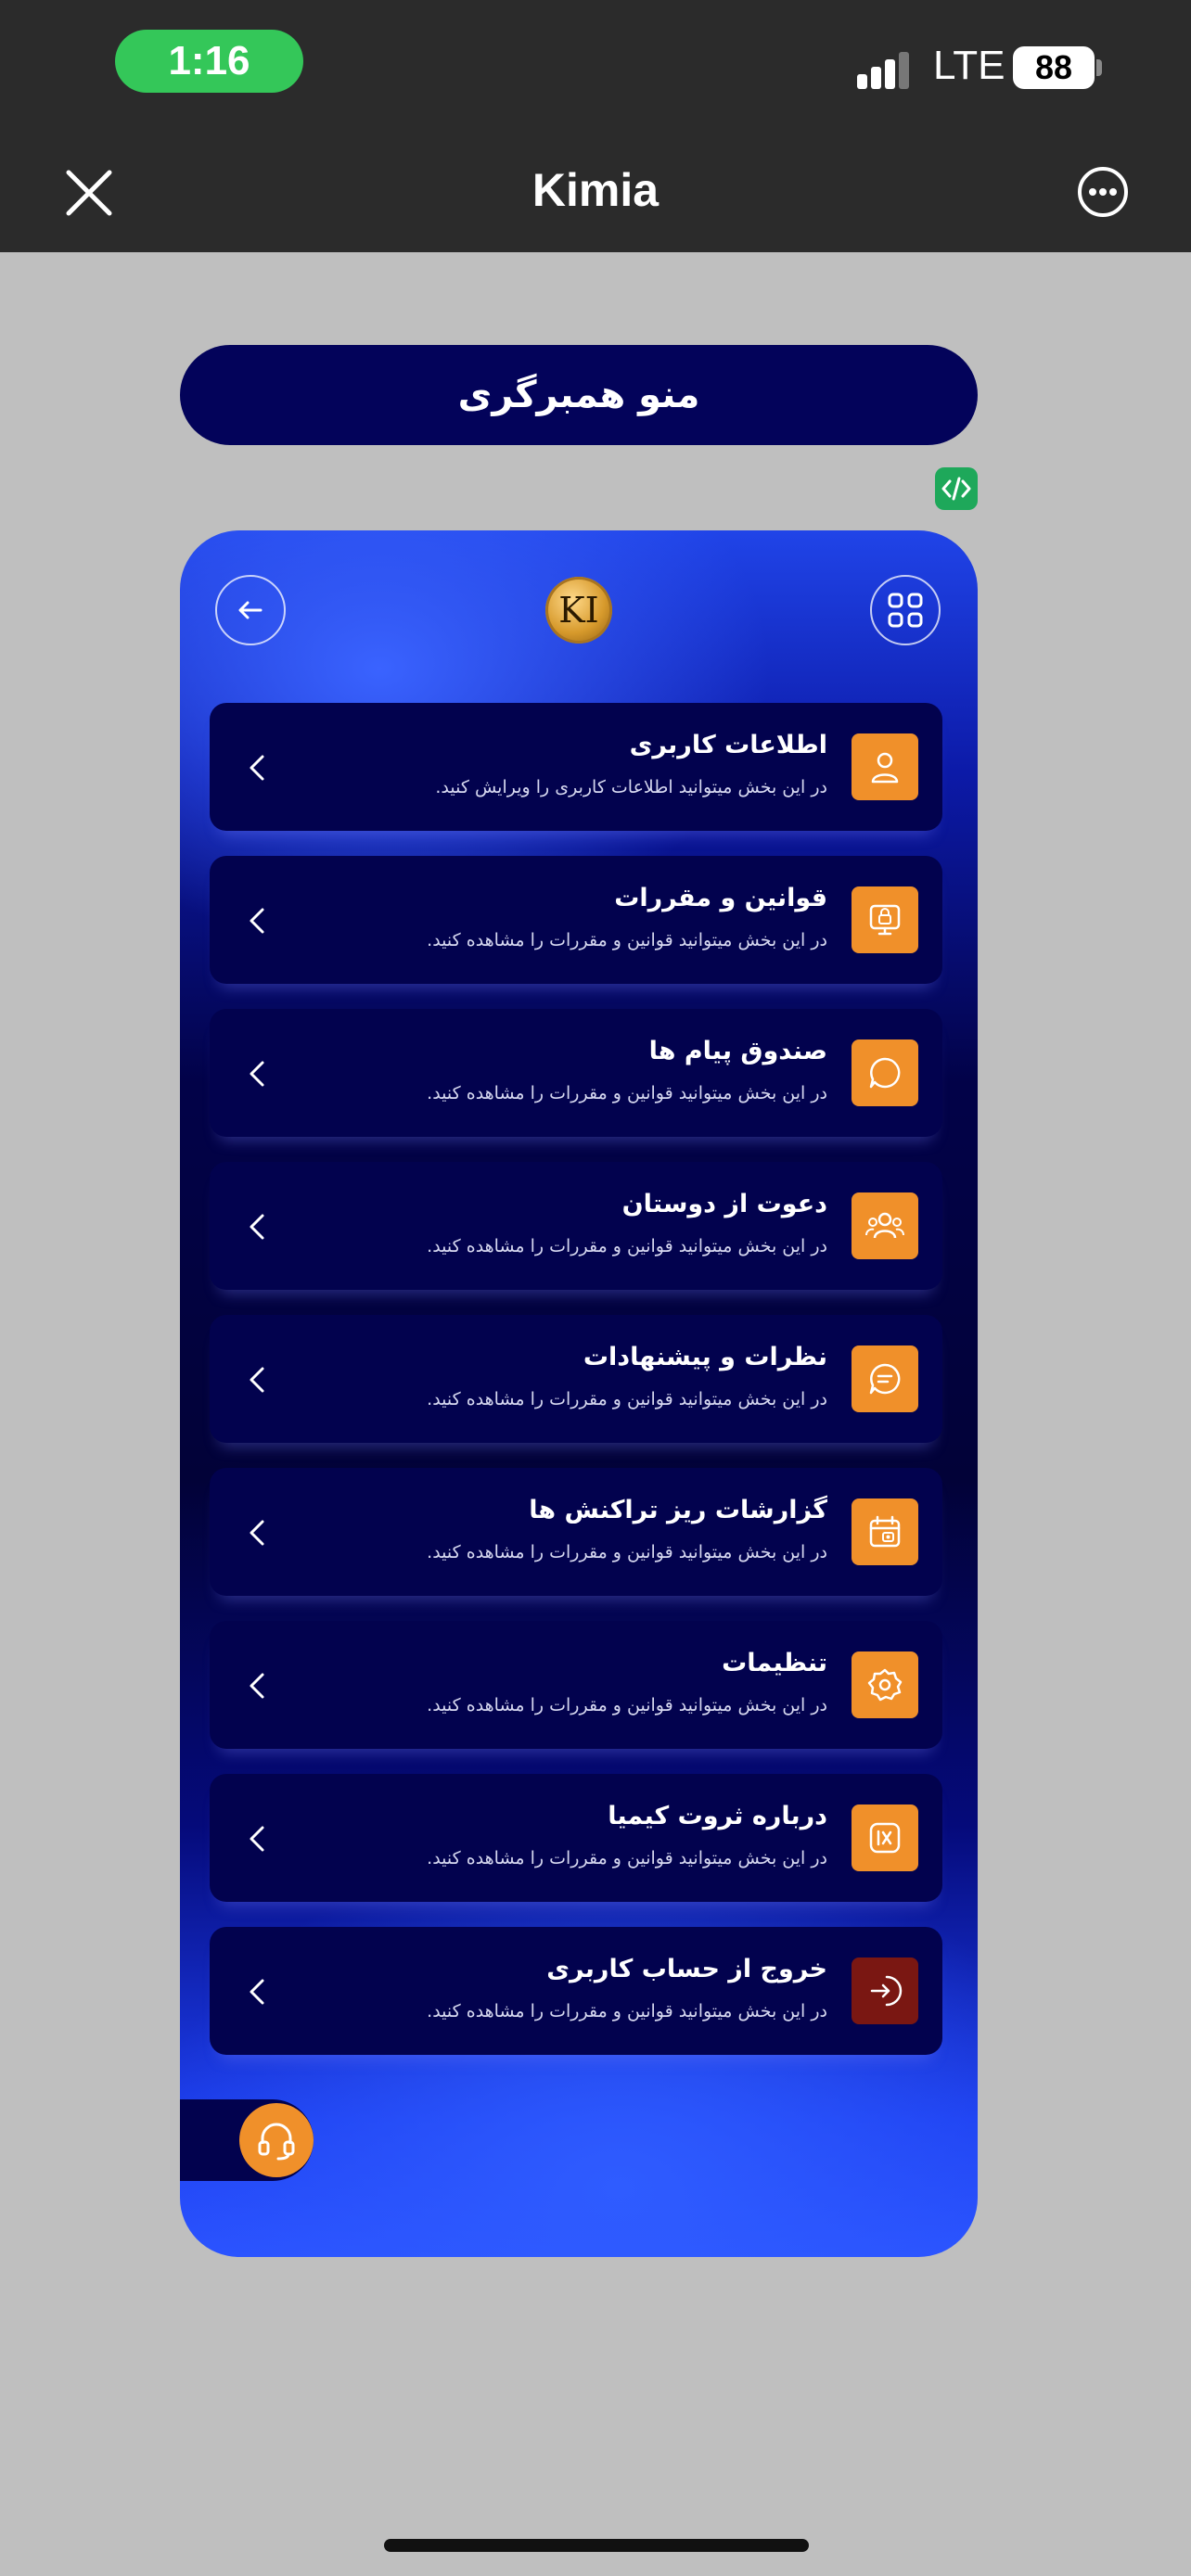  What do you see at coordinates (724, 1204) in the screenshot?
I see `menu-item-title: دعوت از دوستان` at bounding box center [724, 1204].